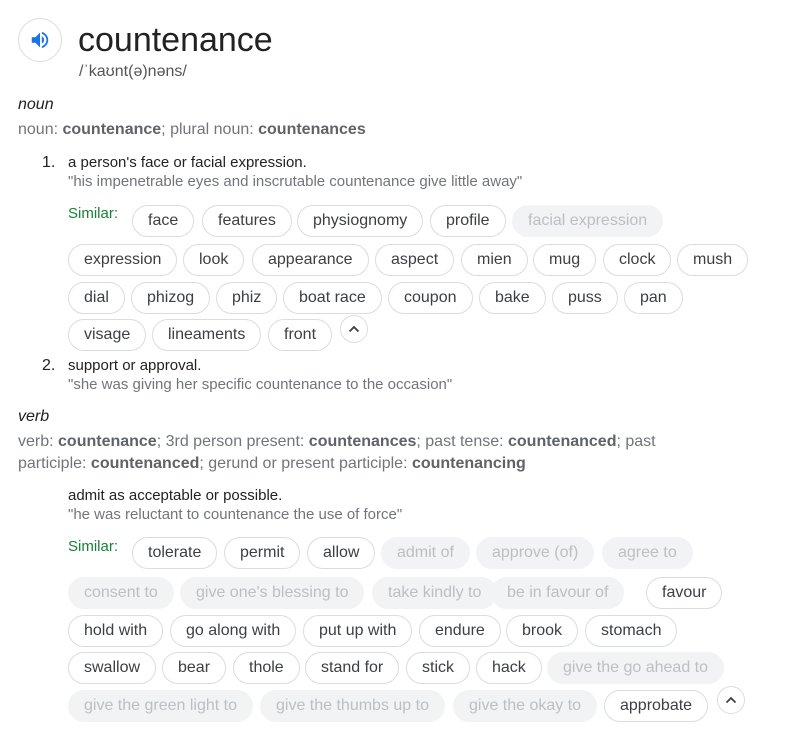 The height and width of the screenshot is (746, 803). I want to click on synonym-chip: take kindly to, so click(435, 593).